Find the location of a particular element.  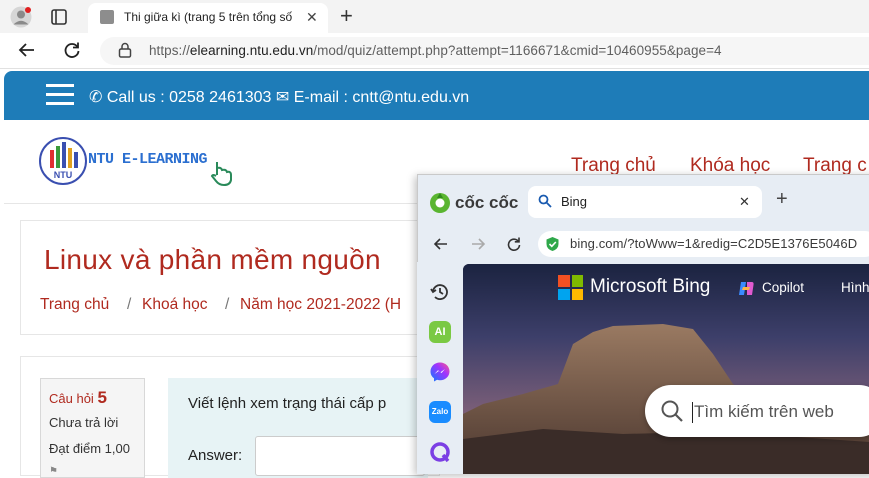

answer-input is located at coordinates (340, 456).